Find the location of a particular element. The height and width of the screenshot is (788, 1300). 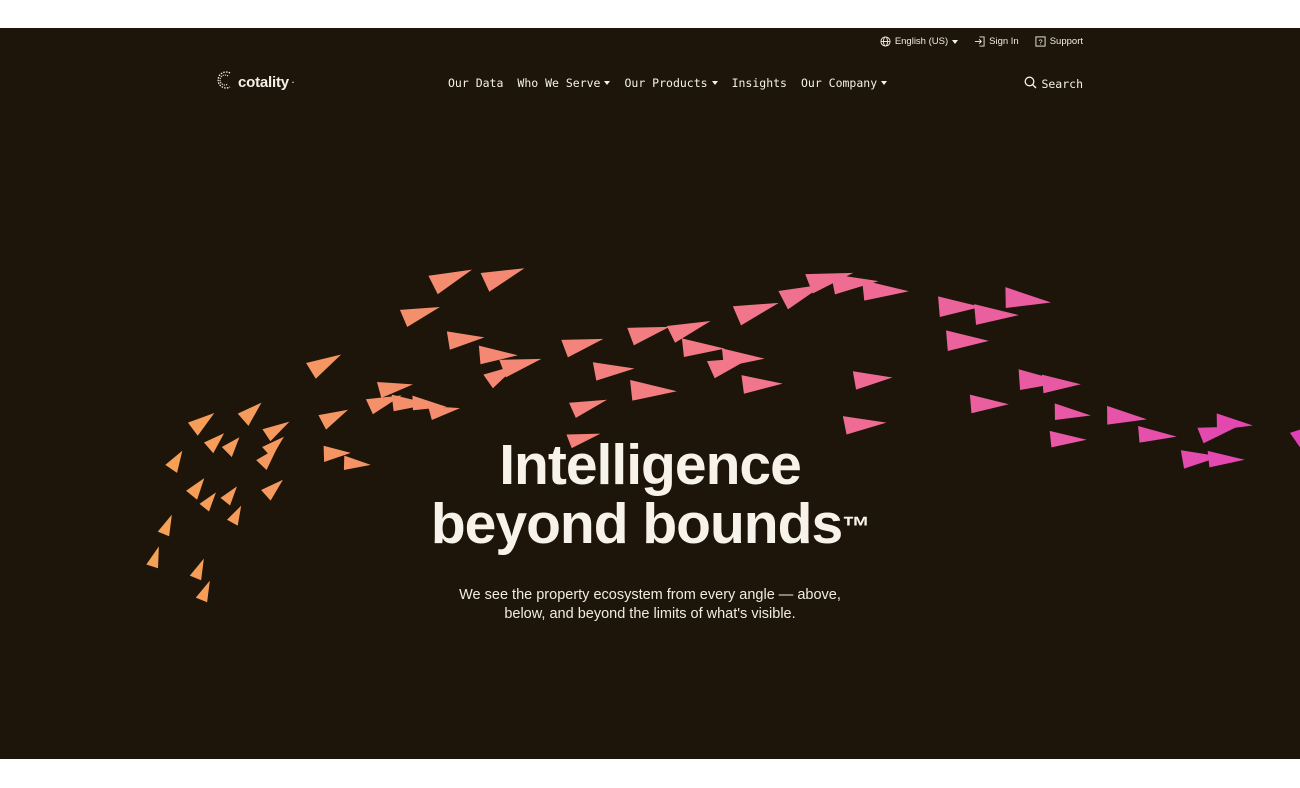

headline-line-1: Intelligence is located at coordinates (650, 465).